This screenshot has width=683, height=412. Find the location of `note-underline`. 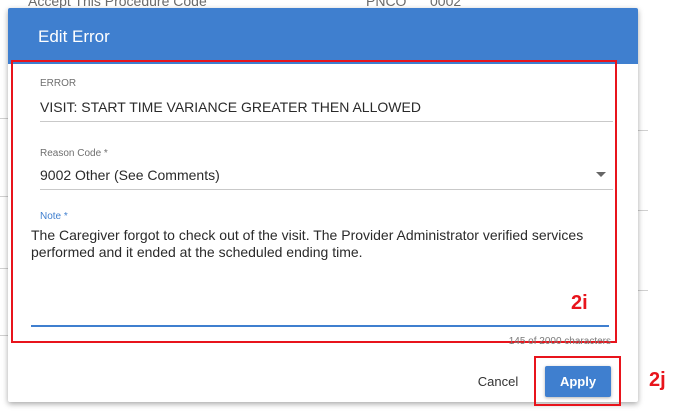

note-underline is located at coordinates (320, 326).